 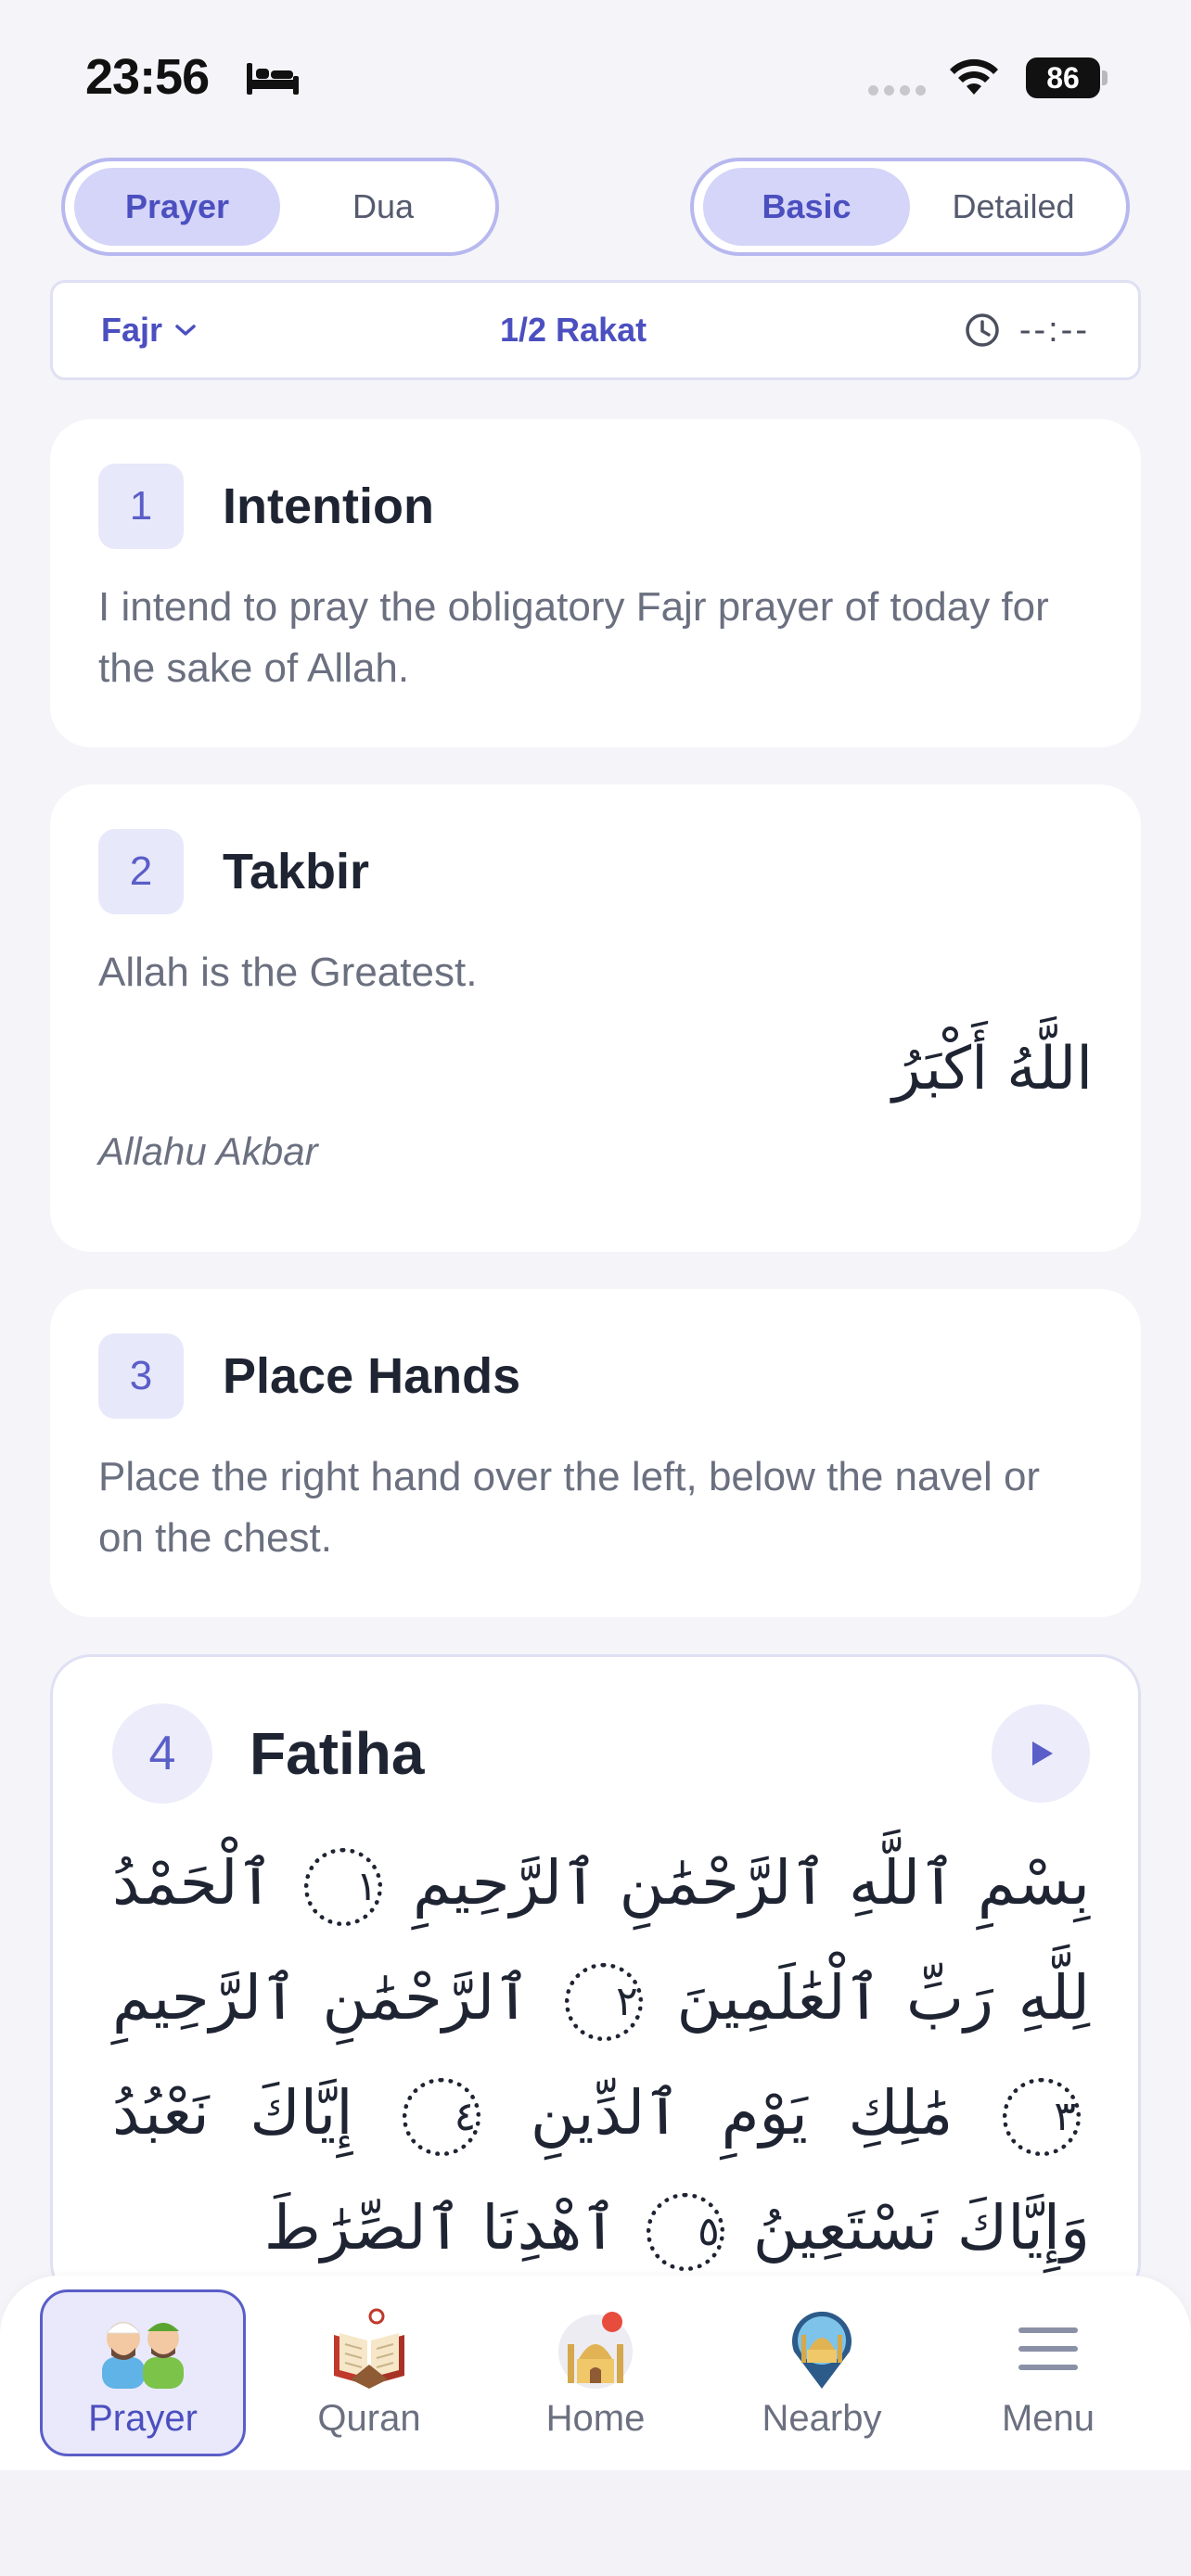 I want to click on home-indicator-area, so click(x=595, y=2523).